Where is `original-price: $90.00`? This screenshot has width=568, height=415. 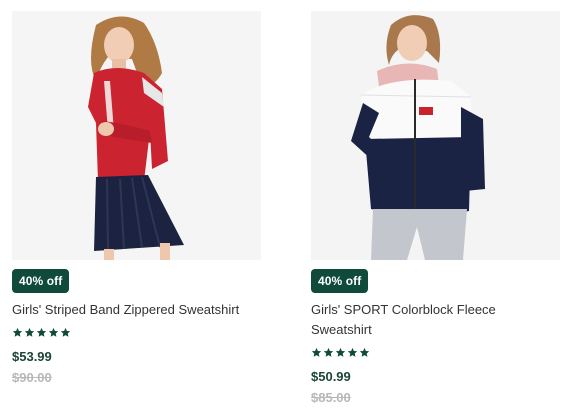 original-price: $90.00 is located at coordinates (32, 377).